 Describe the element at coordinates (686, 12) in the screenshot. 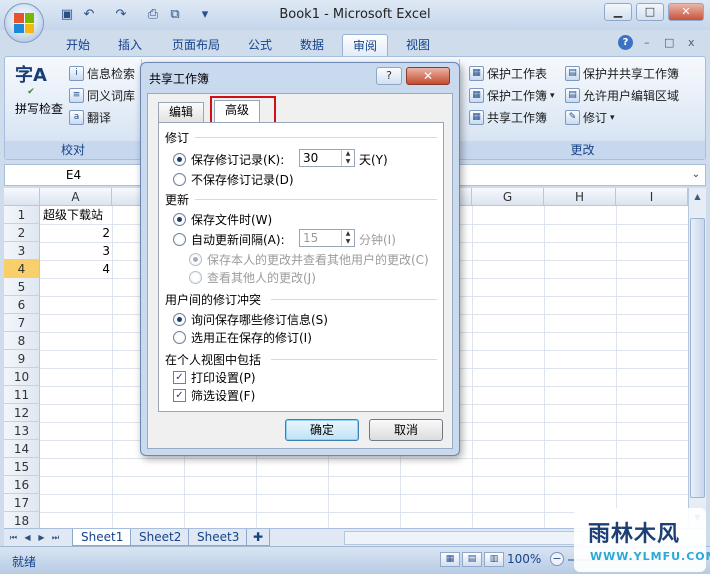

I see `close-button: ✕` at that location.